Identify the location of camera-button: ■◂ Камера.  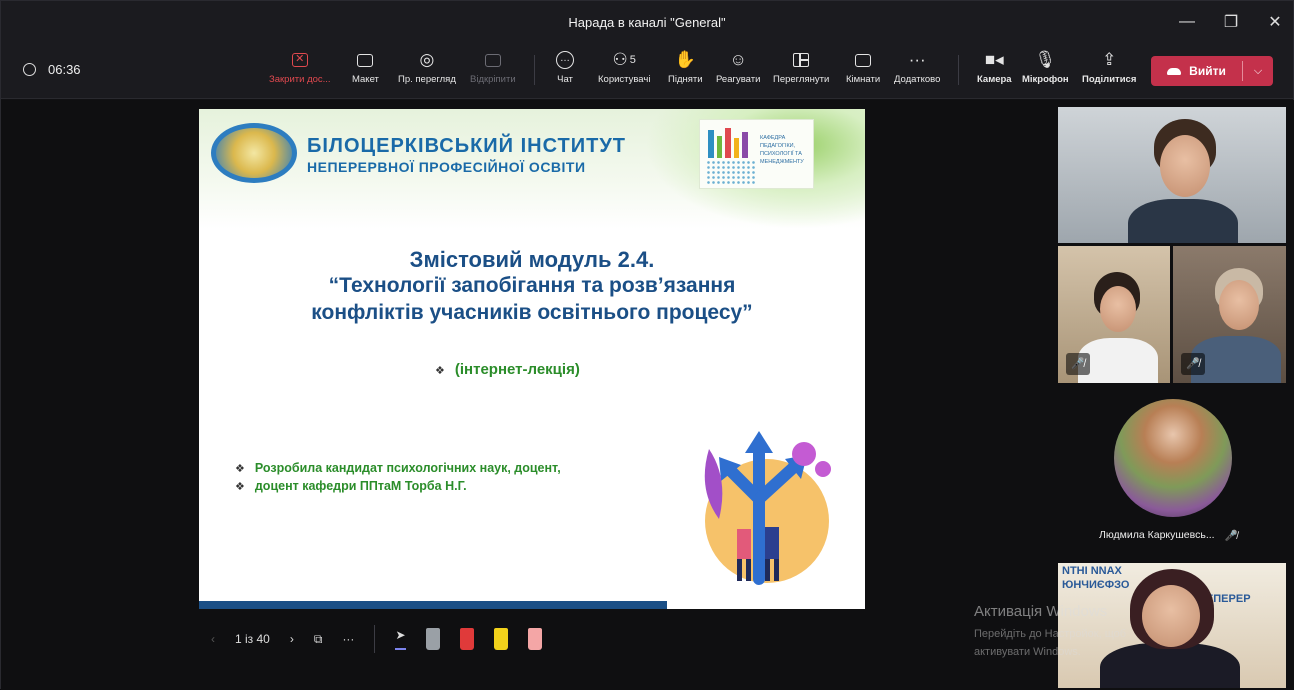
(994, 71).